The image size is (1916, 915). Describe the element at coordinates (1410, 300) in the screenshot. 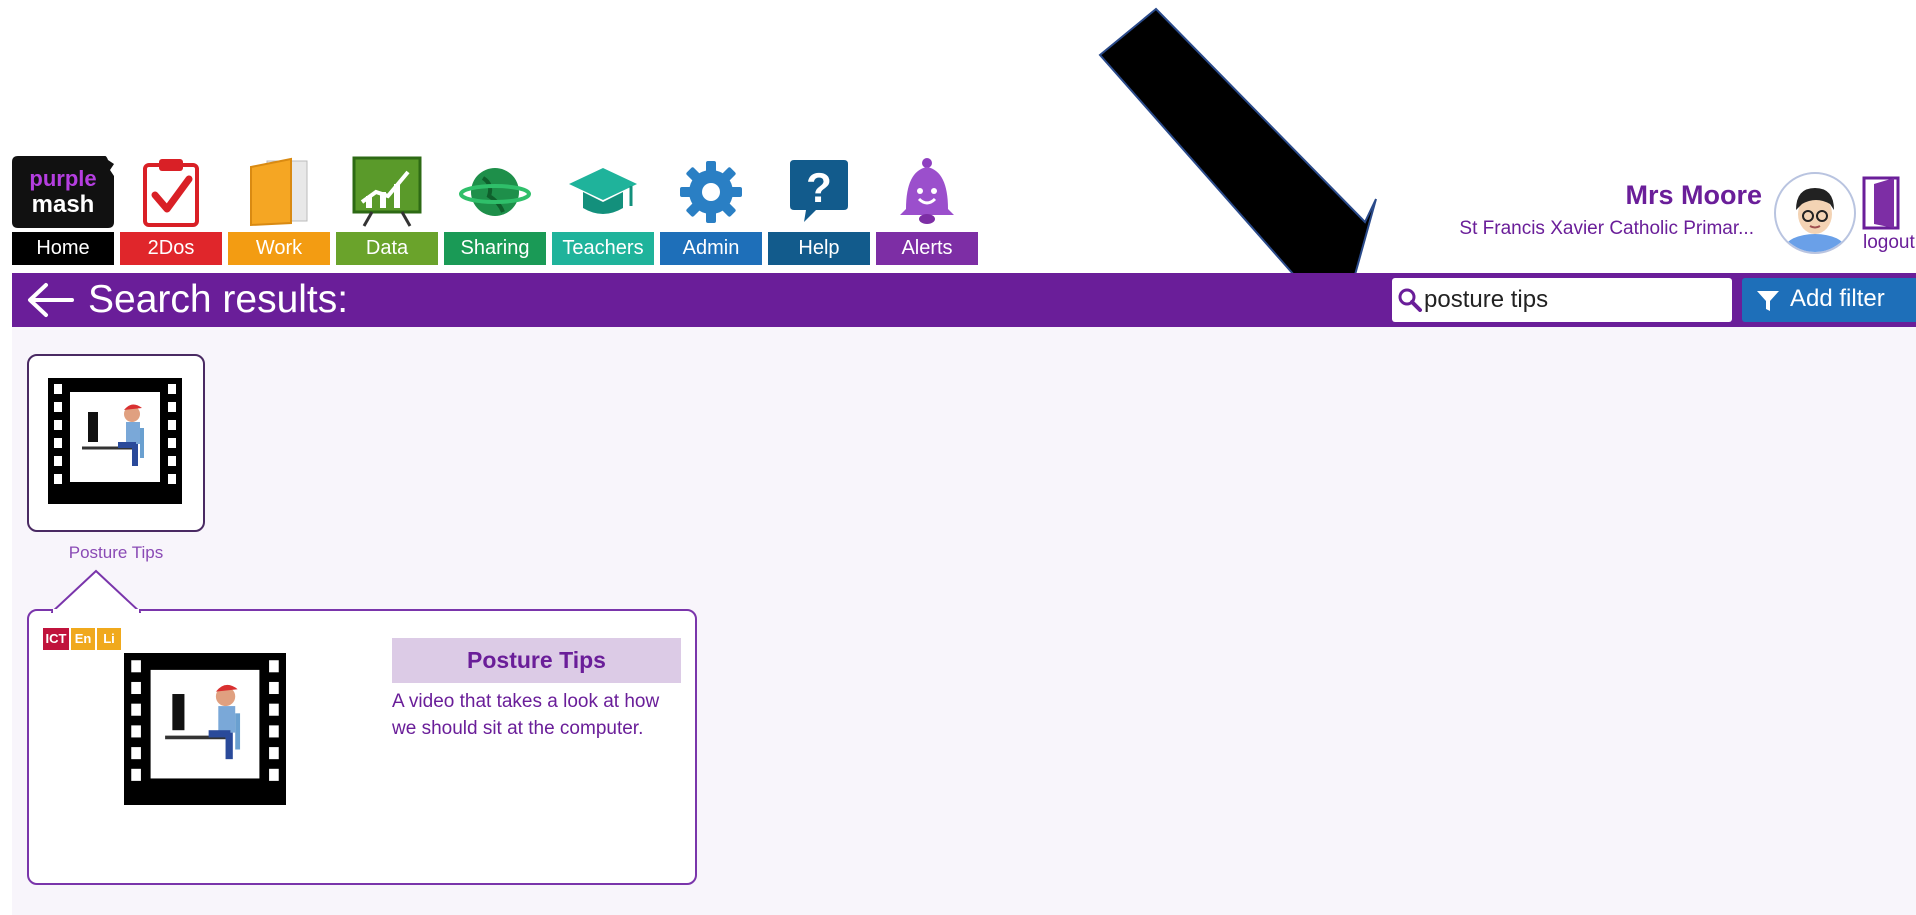

I see `search-icon` at that location.